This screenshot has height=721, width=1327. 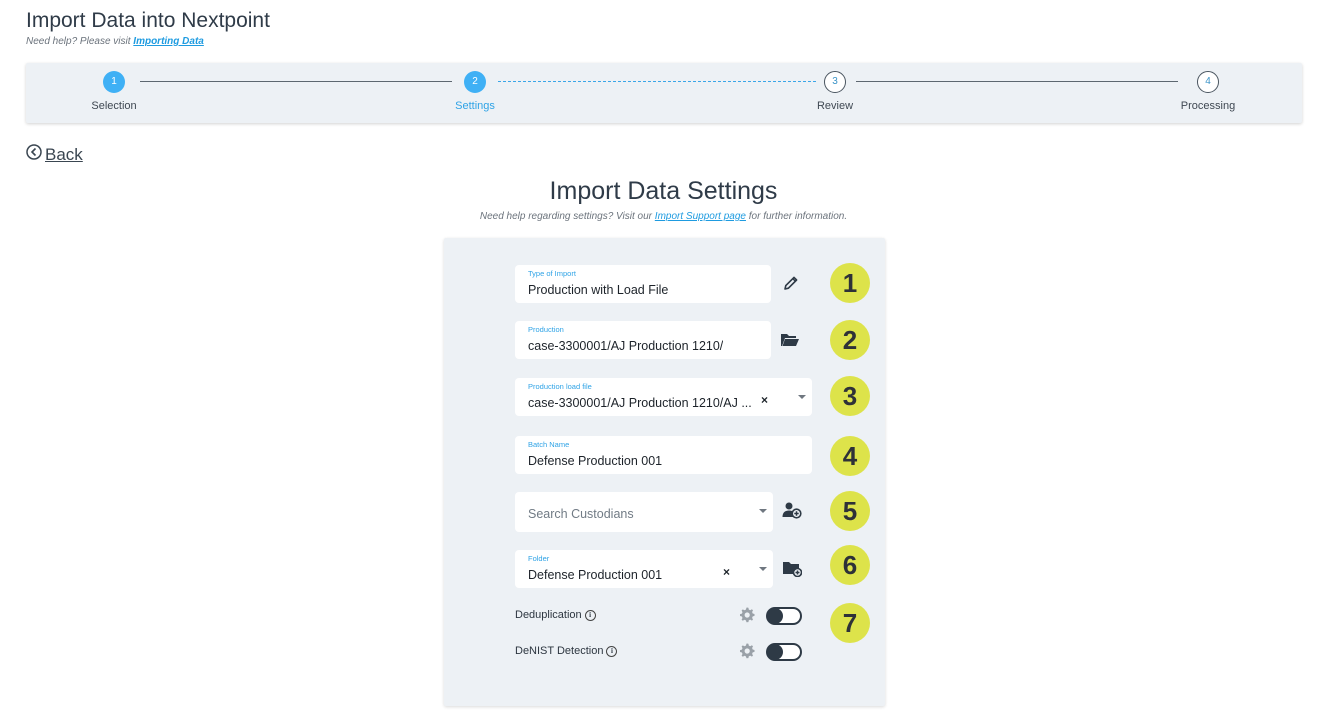 I want to click on pencil-icon, so click(x=791, y=283).